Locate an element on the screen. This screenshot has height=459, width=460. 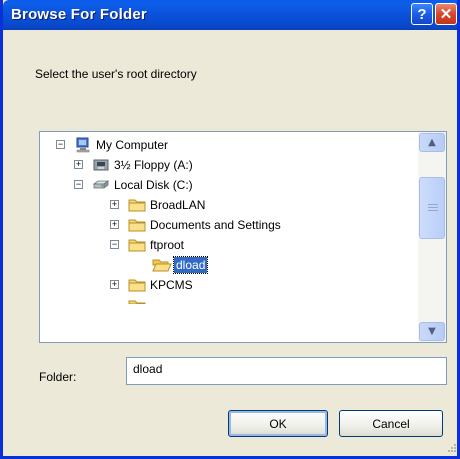
folder-label: Folder: is located at coordinates (58, 377).